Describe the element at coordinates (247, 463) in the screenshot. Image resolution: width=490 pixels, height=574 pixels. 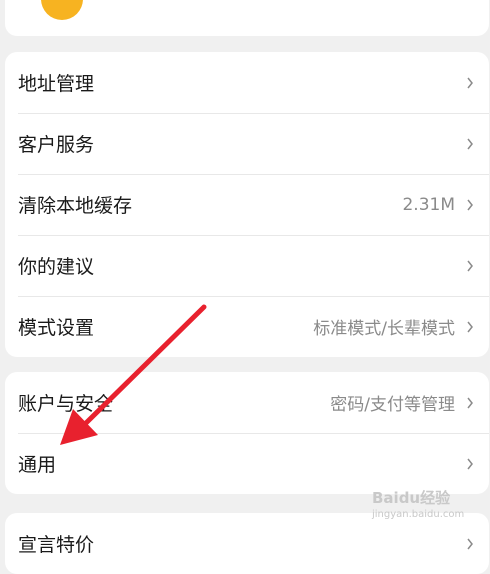
I see `menu-item-general: 通用` at that location.